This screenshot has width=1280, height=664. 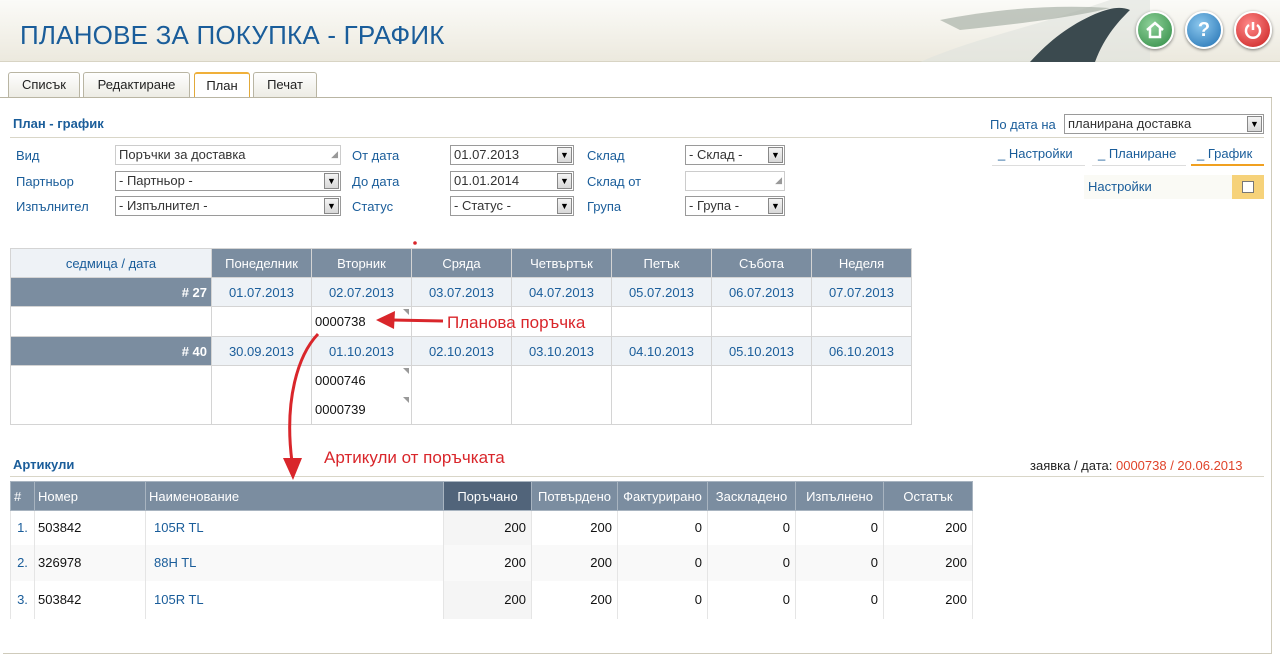 I want to click on warehouse-from-label: Склад от, so click(x=614, y=181).